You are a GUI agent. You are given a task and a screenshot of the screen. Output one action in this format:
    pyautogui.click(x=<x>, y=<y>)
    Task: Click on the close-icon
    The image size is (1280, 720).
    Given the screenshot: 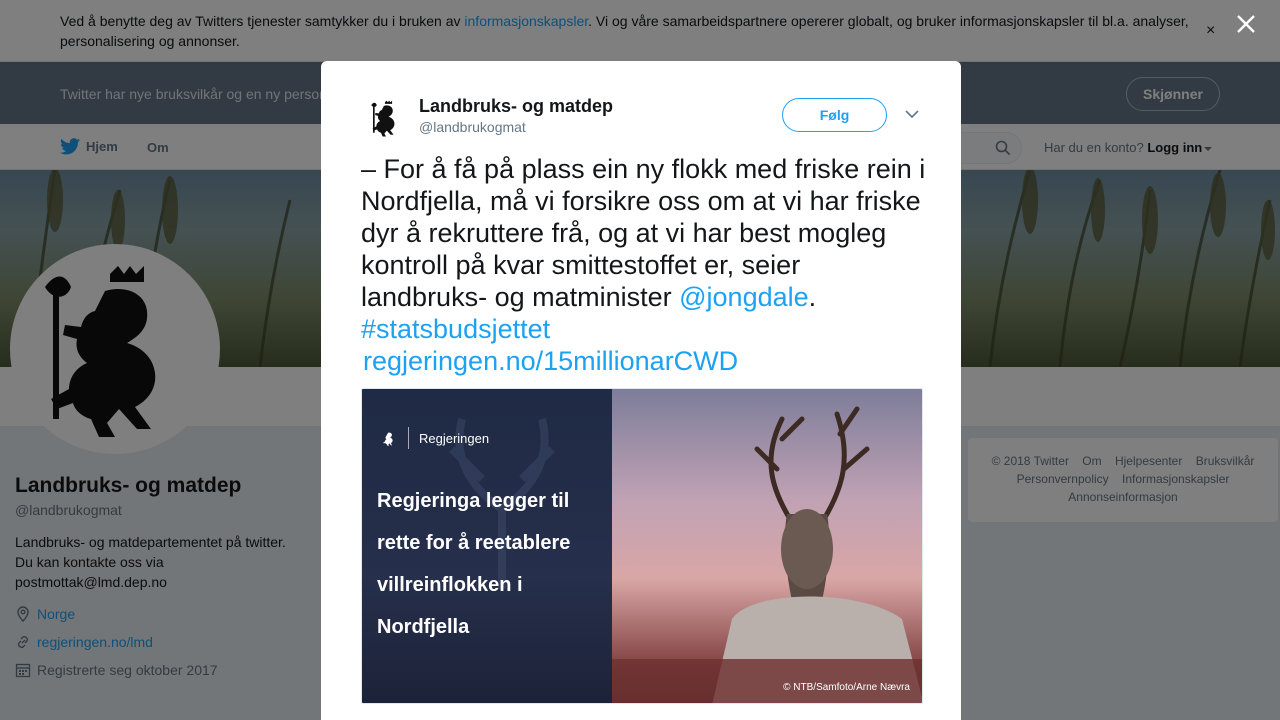 What is the action you would take?
    pyautogui.click(x=1246, y=24)
    